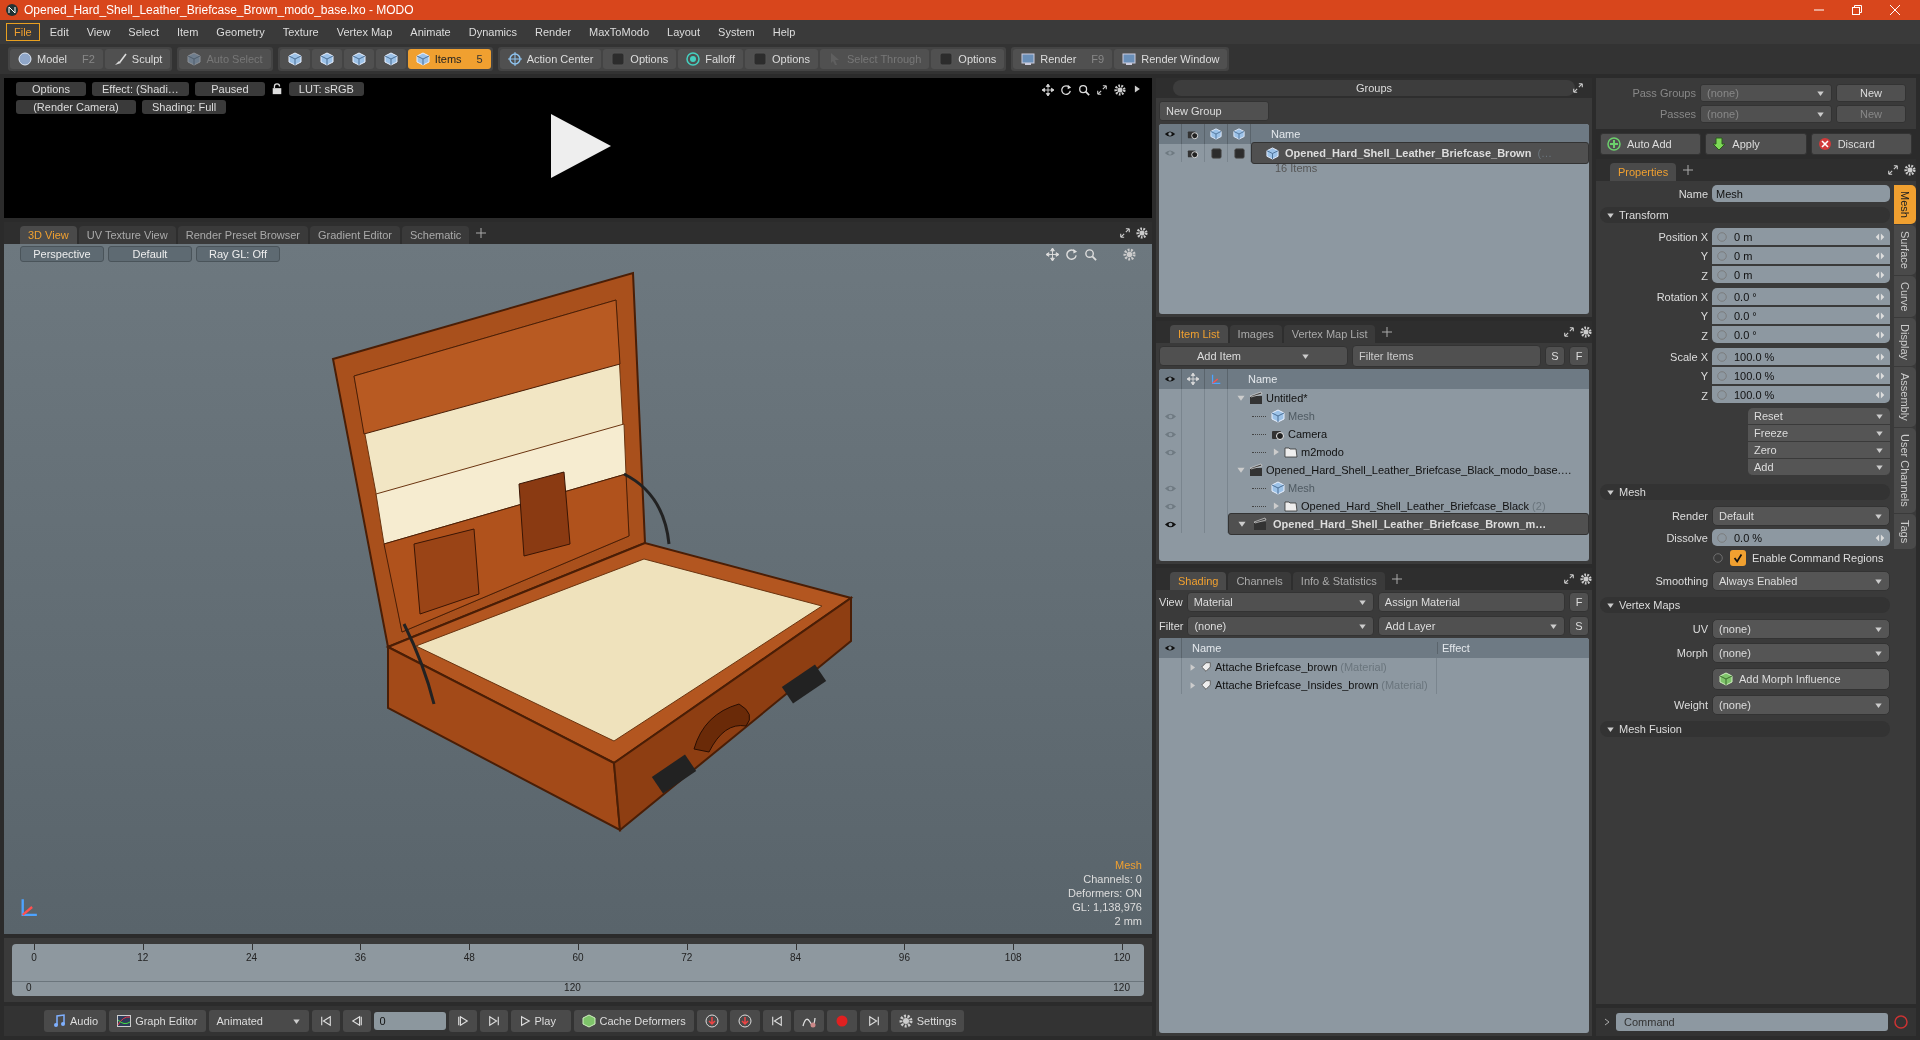  Describe the element at coordinates (1745, 729) in the screenshot. I see `section-header: Mesh Fusion` at that location.